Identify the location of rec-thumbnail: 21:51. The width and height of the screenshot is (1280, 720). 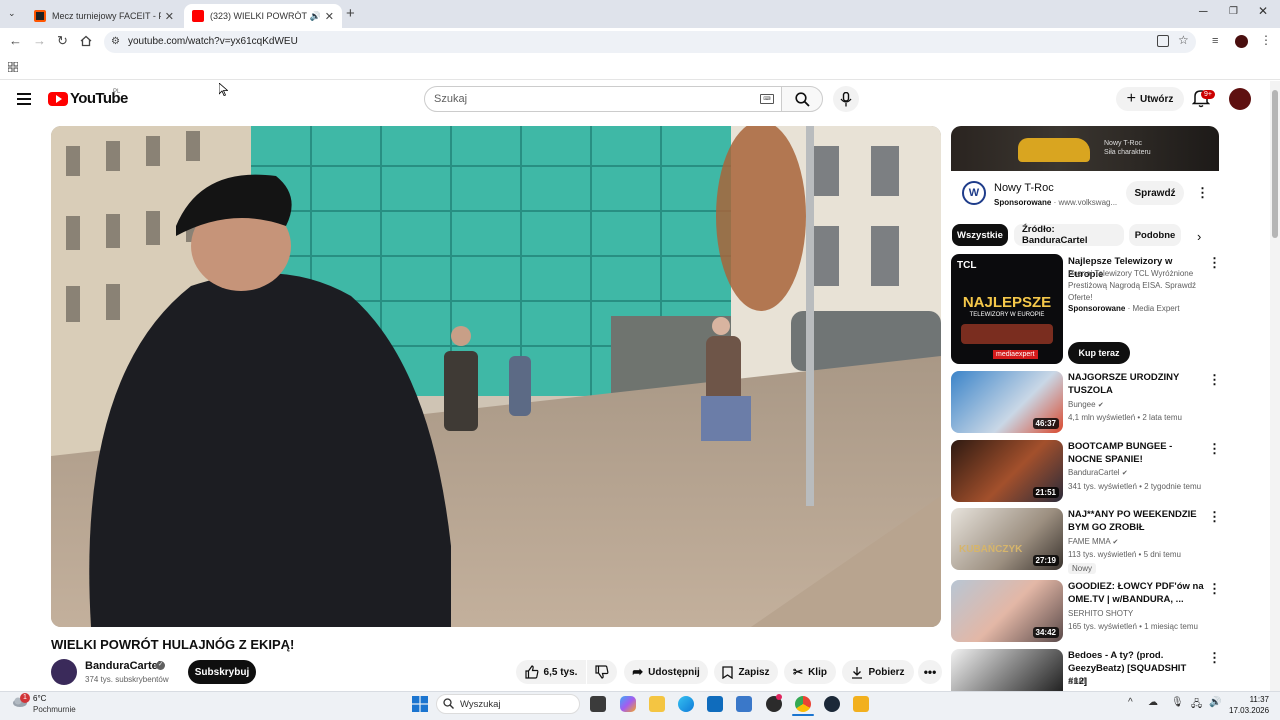
(1007, 471).